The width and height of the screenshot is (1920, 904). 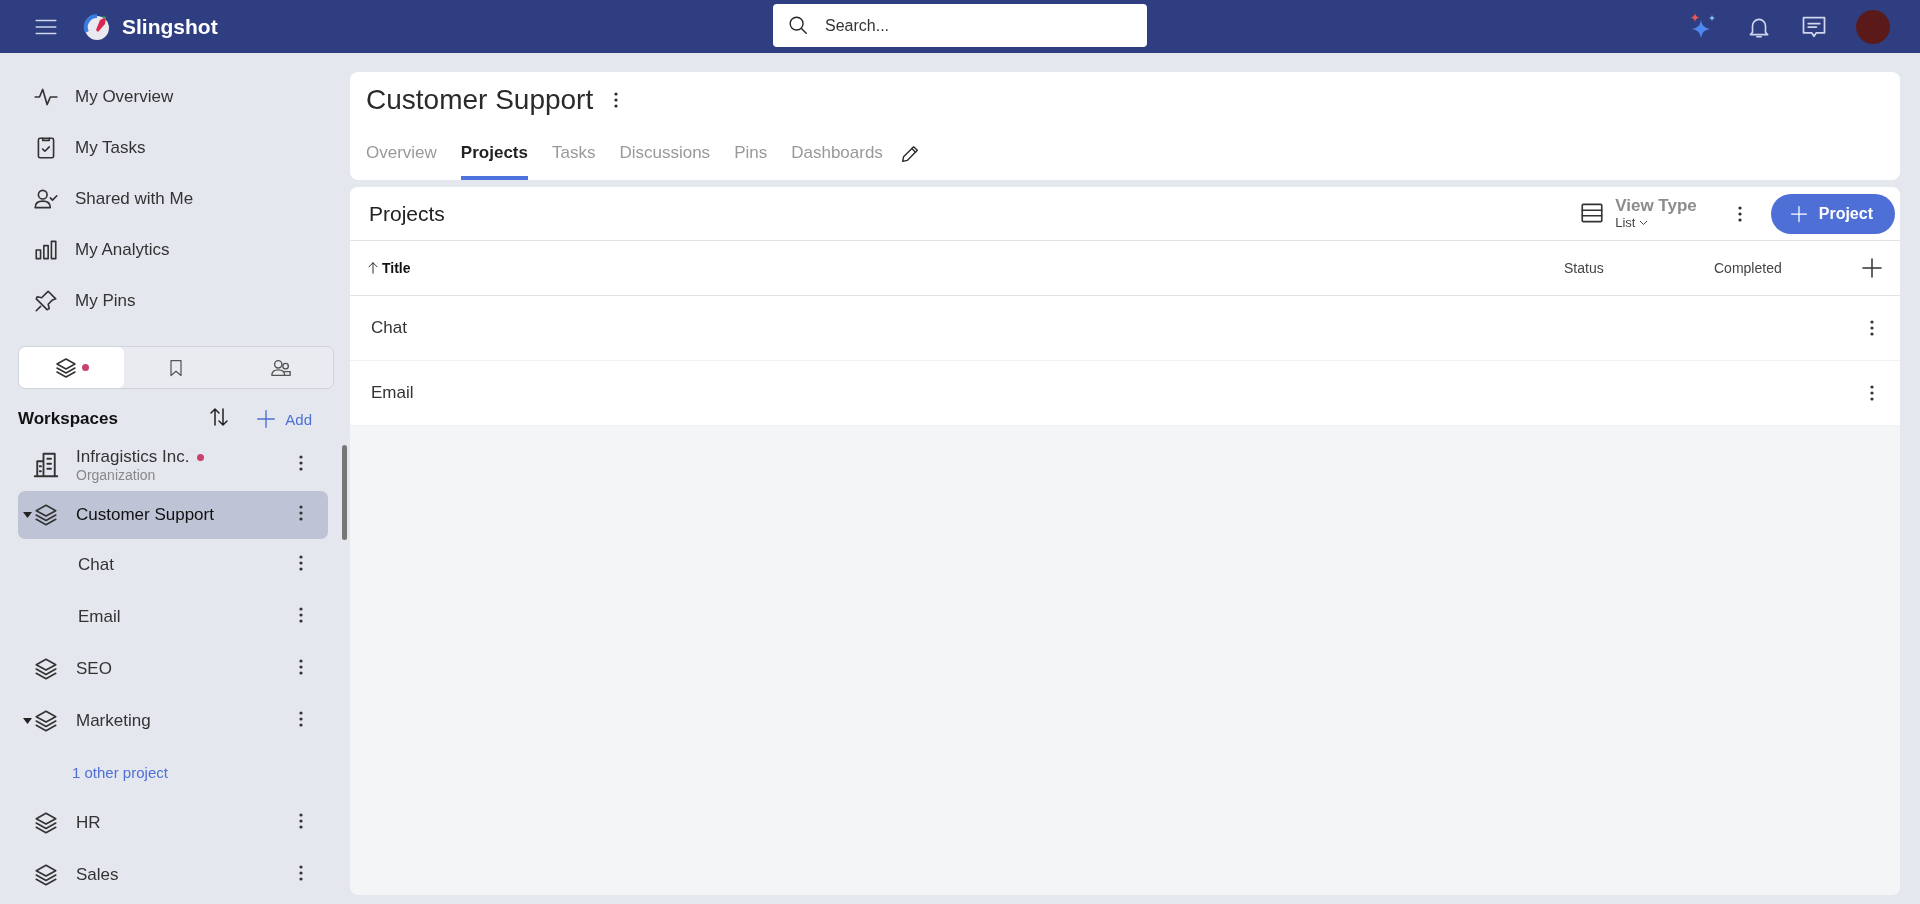 What do you see at coordinates (1656, 206) in the screenshot?
I see `view-type-label: View Type` at bounding box center [1656, 206].